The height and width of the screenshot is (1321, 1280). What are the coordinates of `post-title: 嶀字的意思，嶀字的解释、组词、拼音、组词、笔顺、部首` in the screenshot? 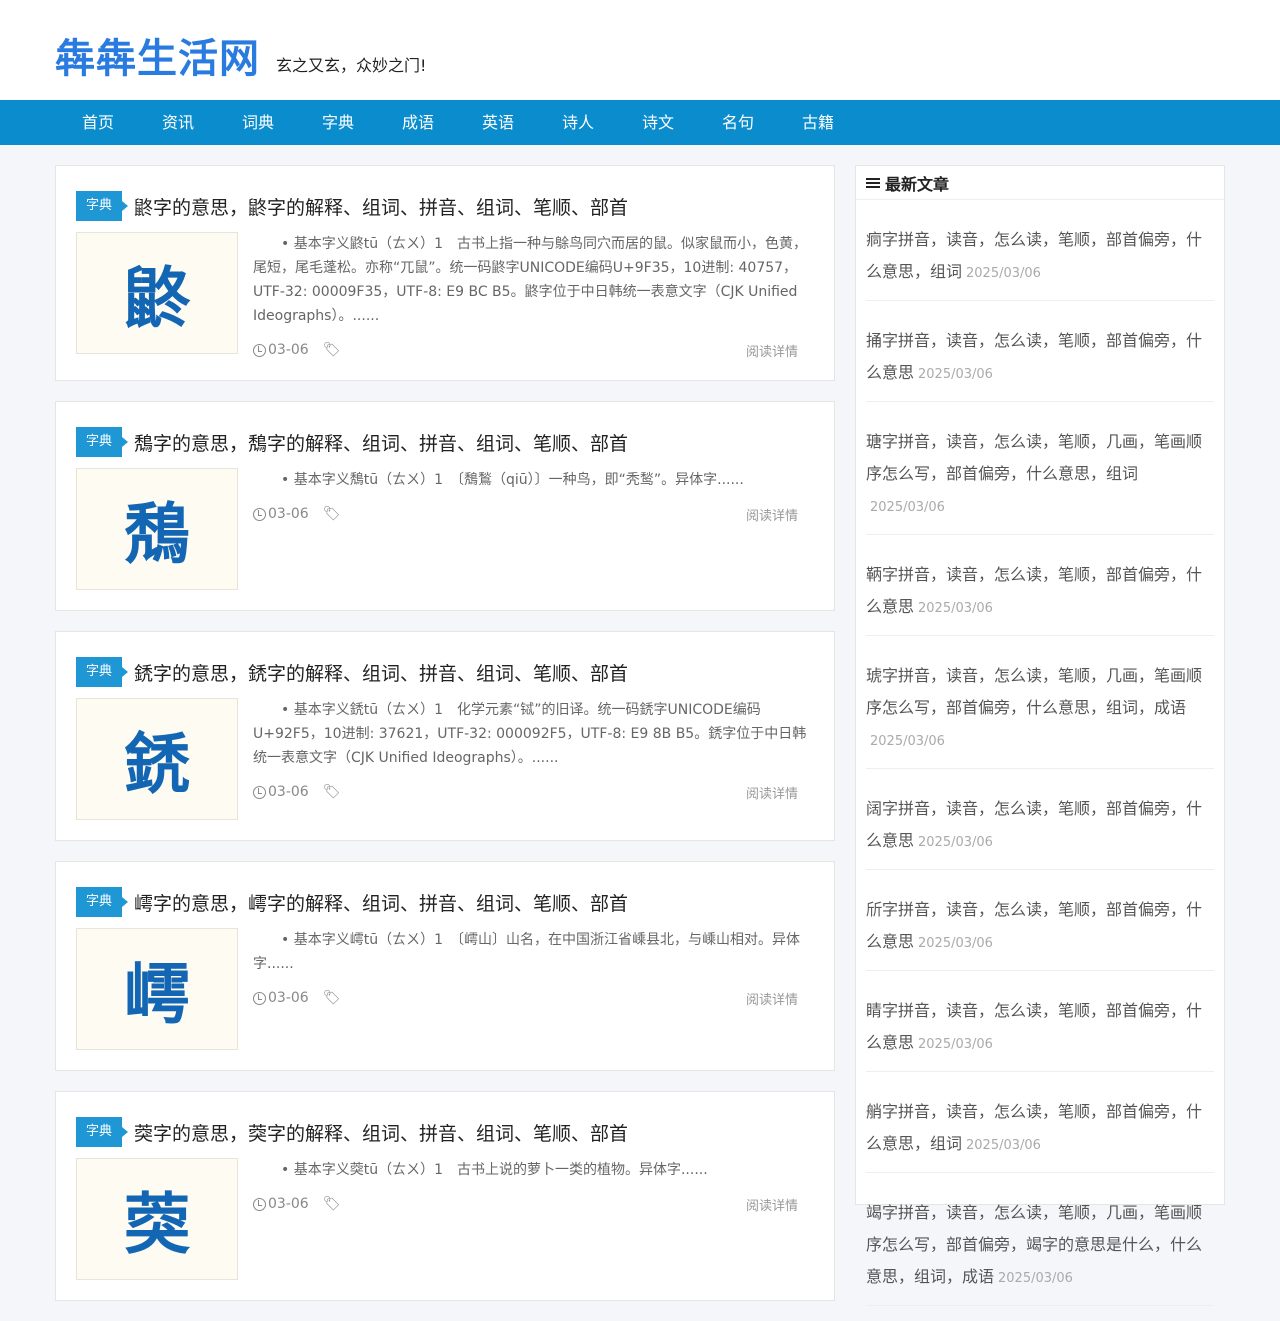 It's located at (381, 902).